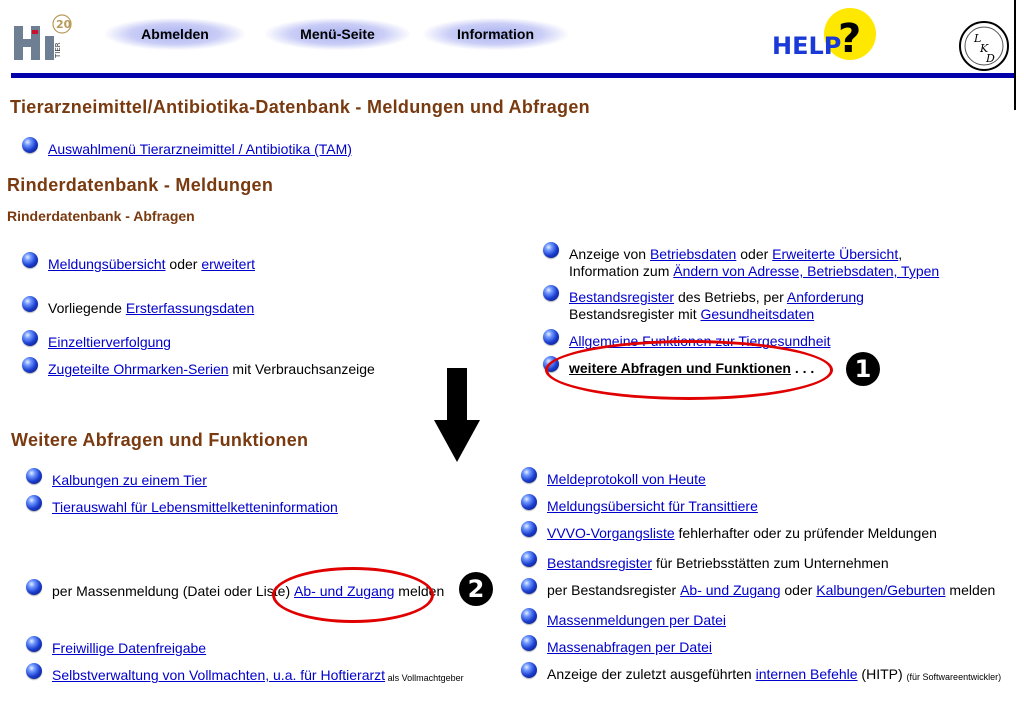 This screenshot has width=1024, height=710. I want to click on nav-menue-seite: Menü-Seite, so click(337, 34).